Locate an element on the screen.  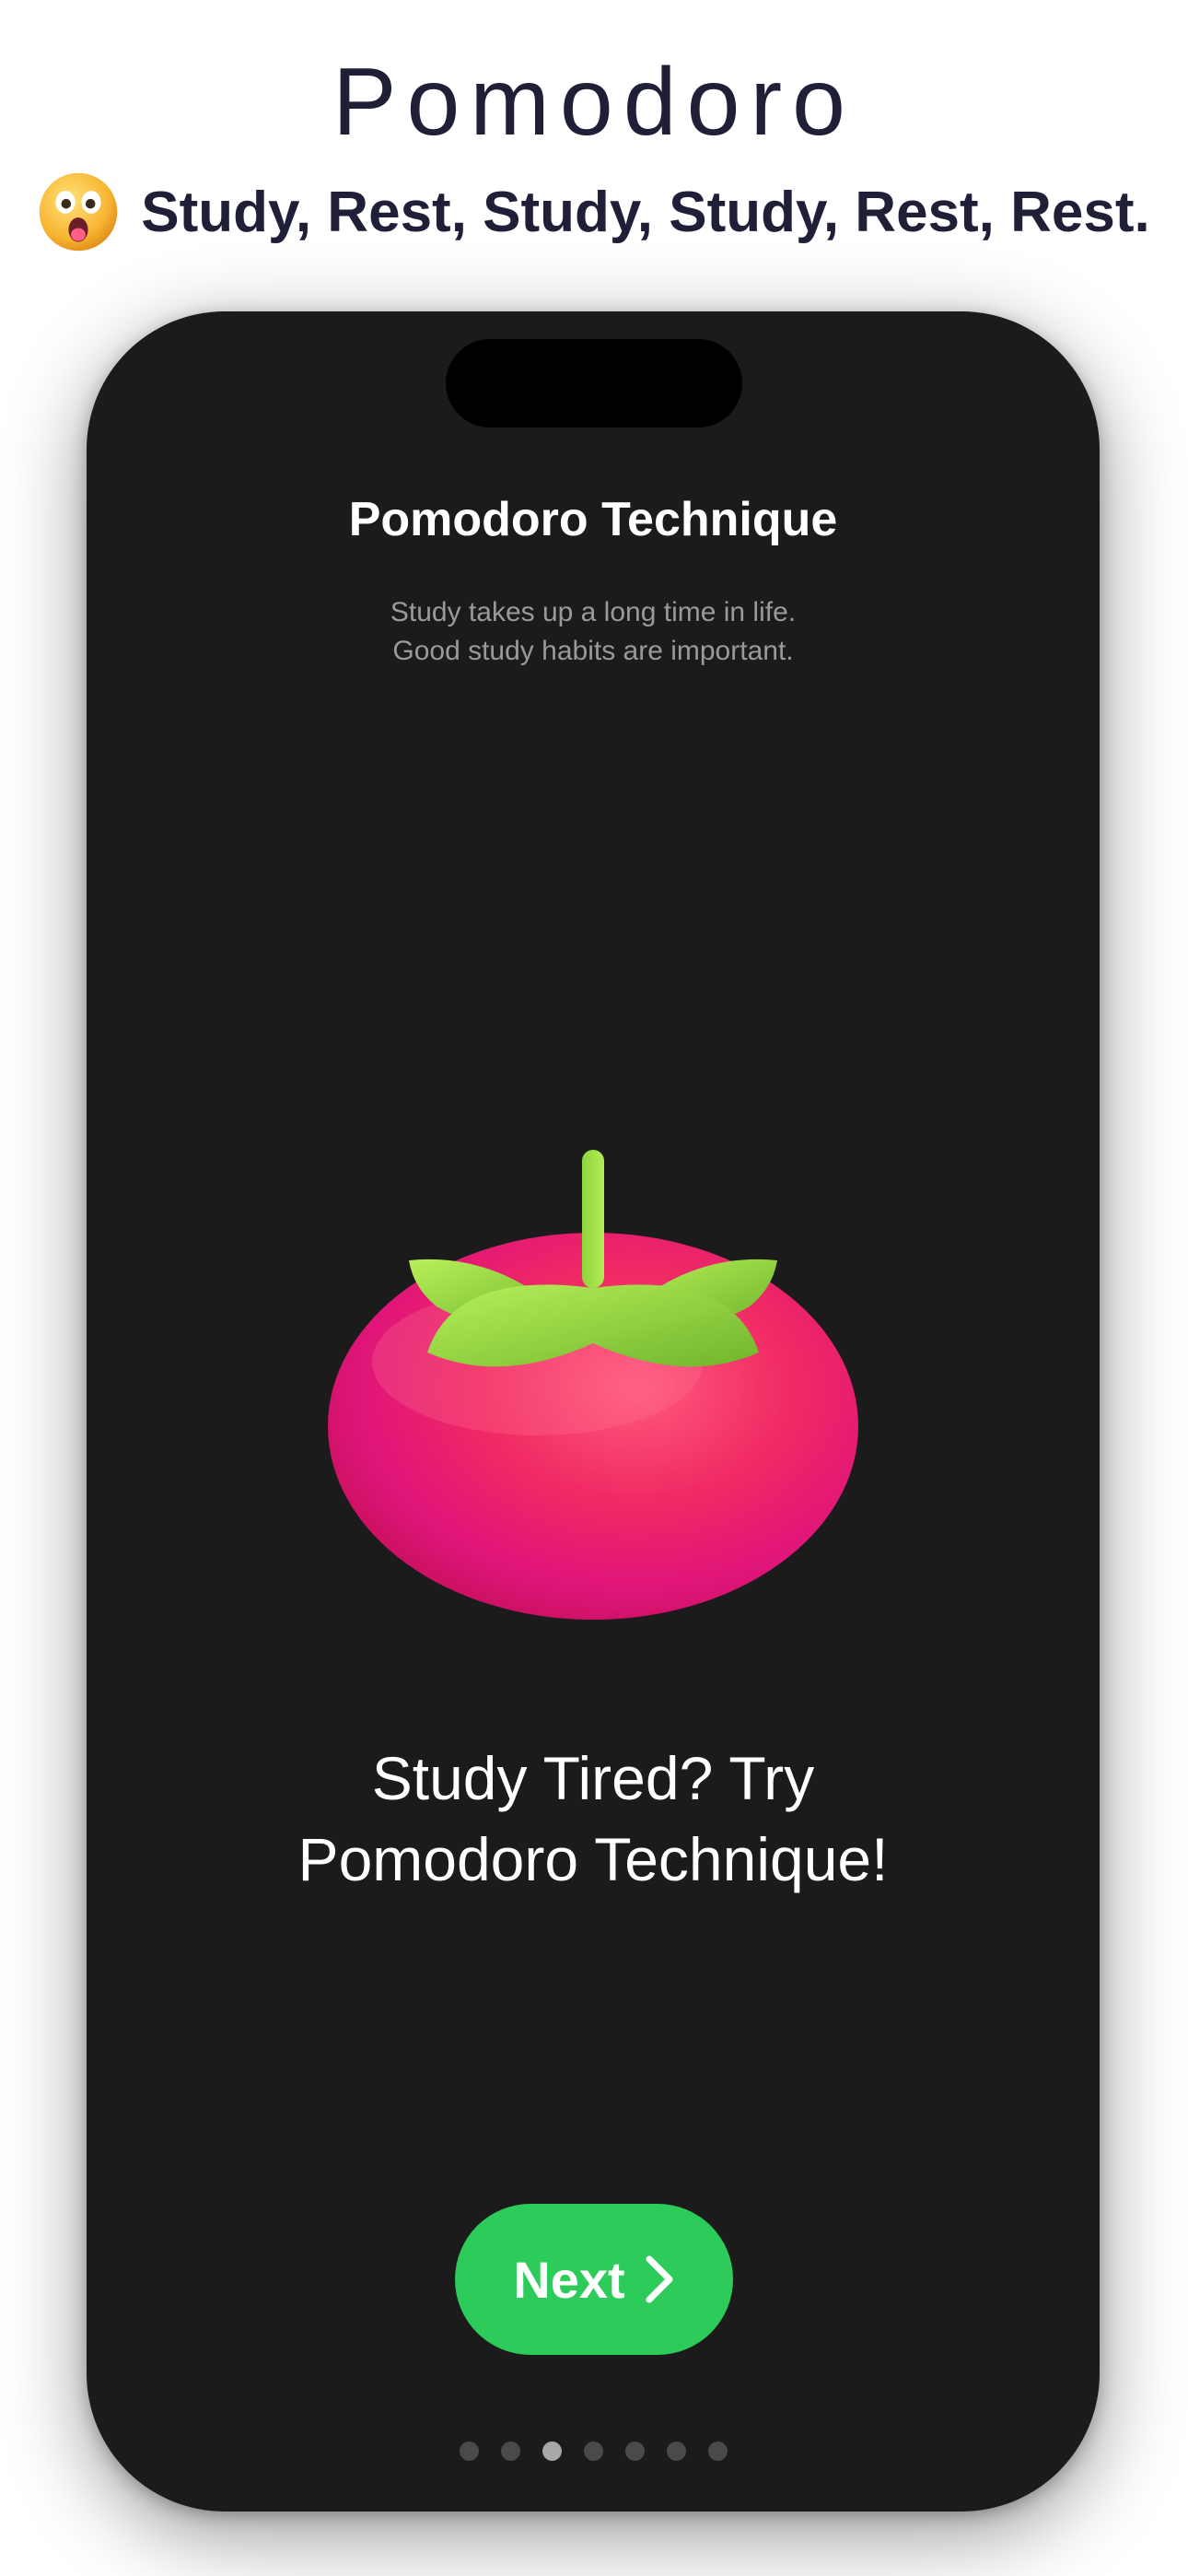
dynamic-island is located at coordinates (594, 383).